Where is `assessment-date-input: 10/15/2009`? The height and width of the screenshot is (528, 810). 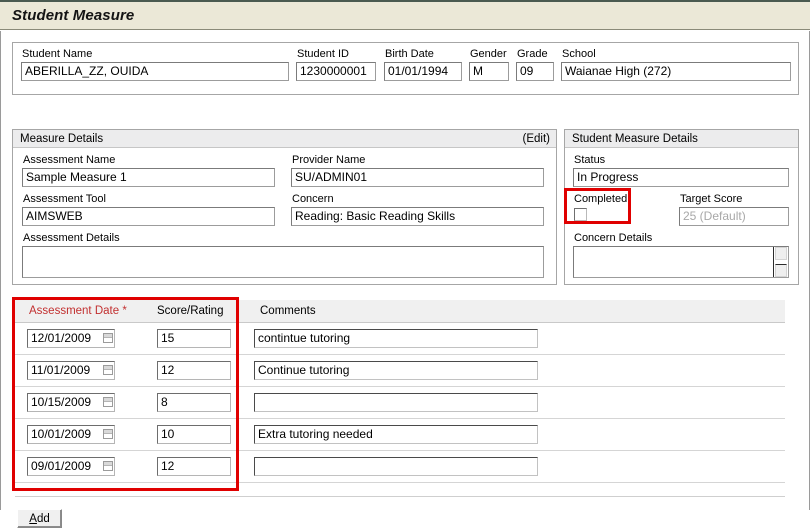
assessment-date-input: 10/15/2009 is located at coordinates (71, 402).